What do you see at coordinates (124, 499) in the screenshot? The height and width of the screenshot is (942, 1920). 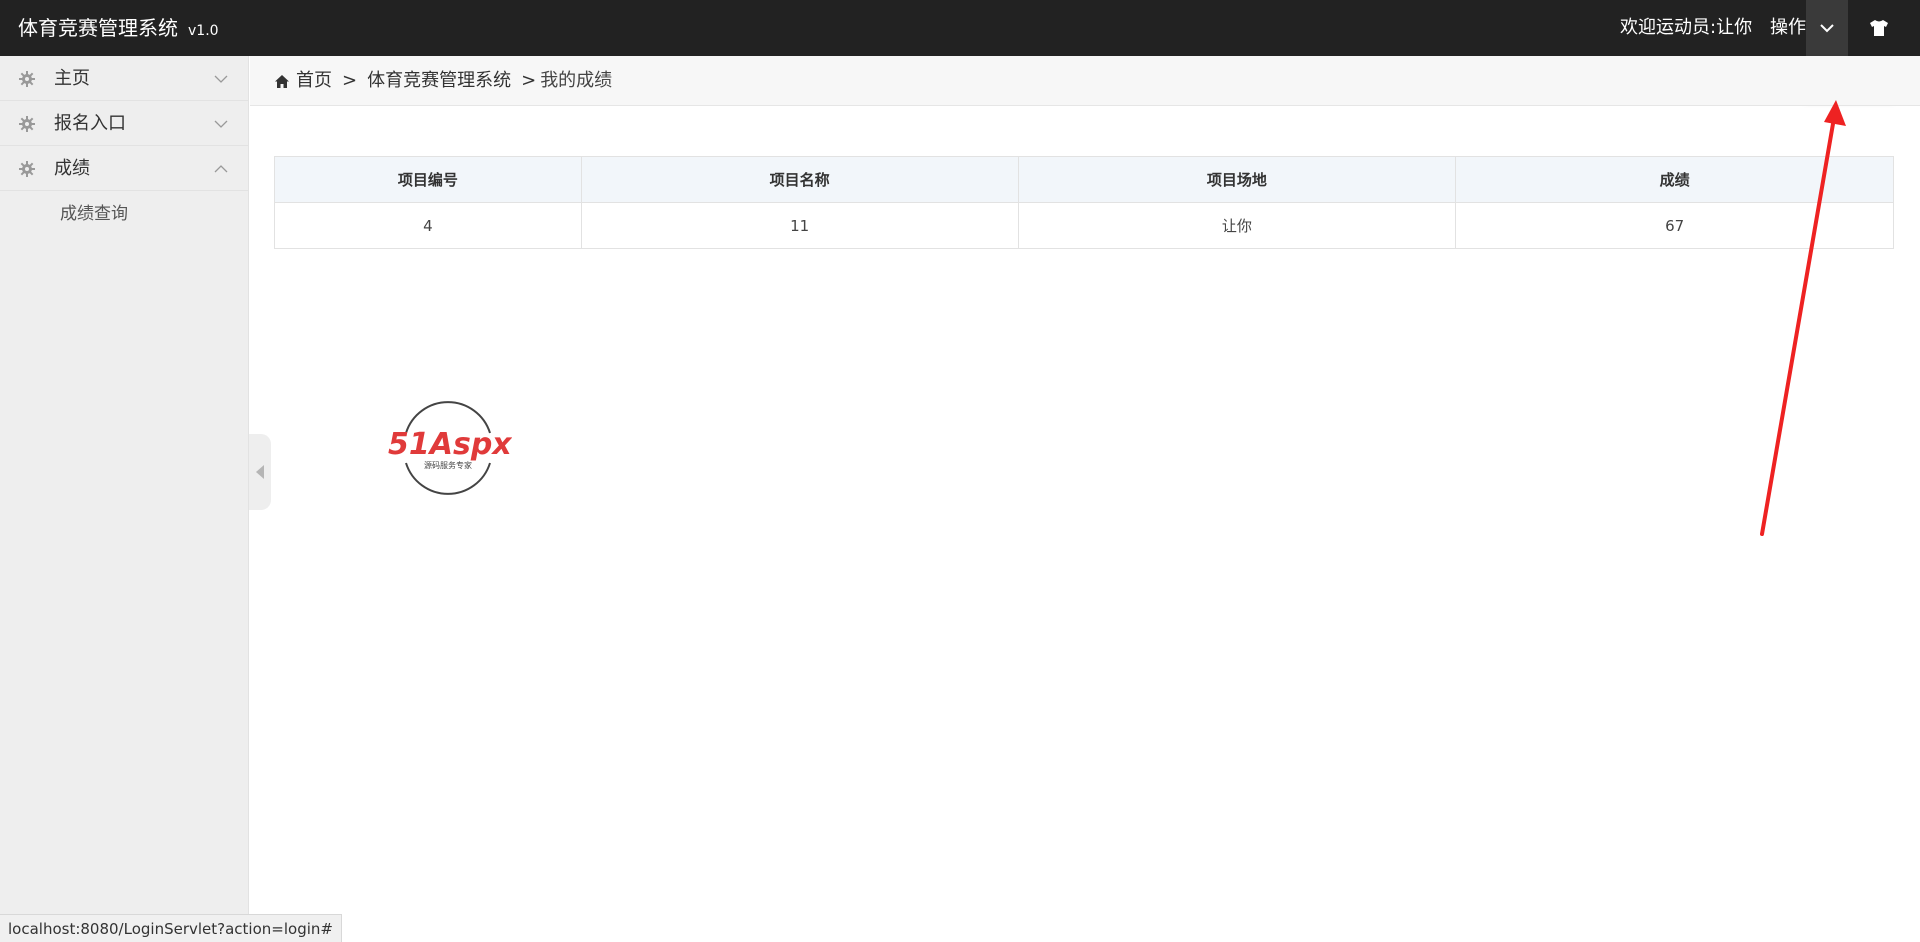 I see `sidebar: 主页 报名入口 成绩 成绩查询` at bounding box center [124, 499].